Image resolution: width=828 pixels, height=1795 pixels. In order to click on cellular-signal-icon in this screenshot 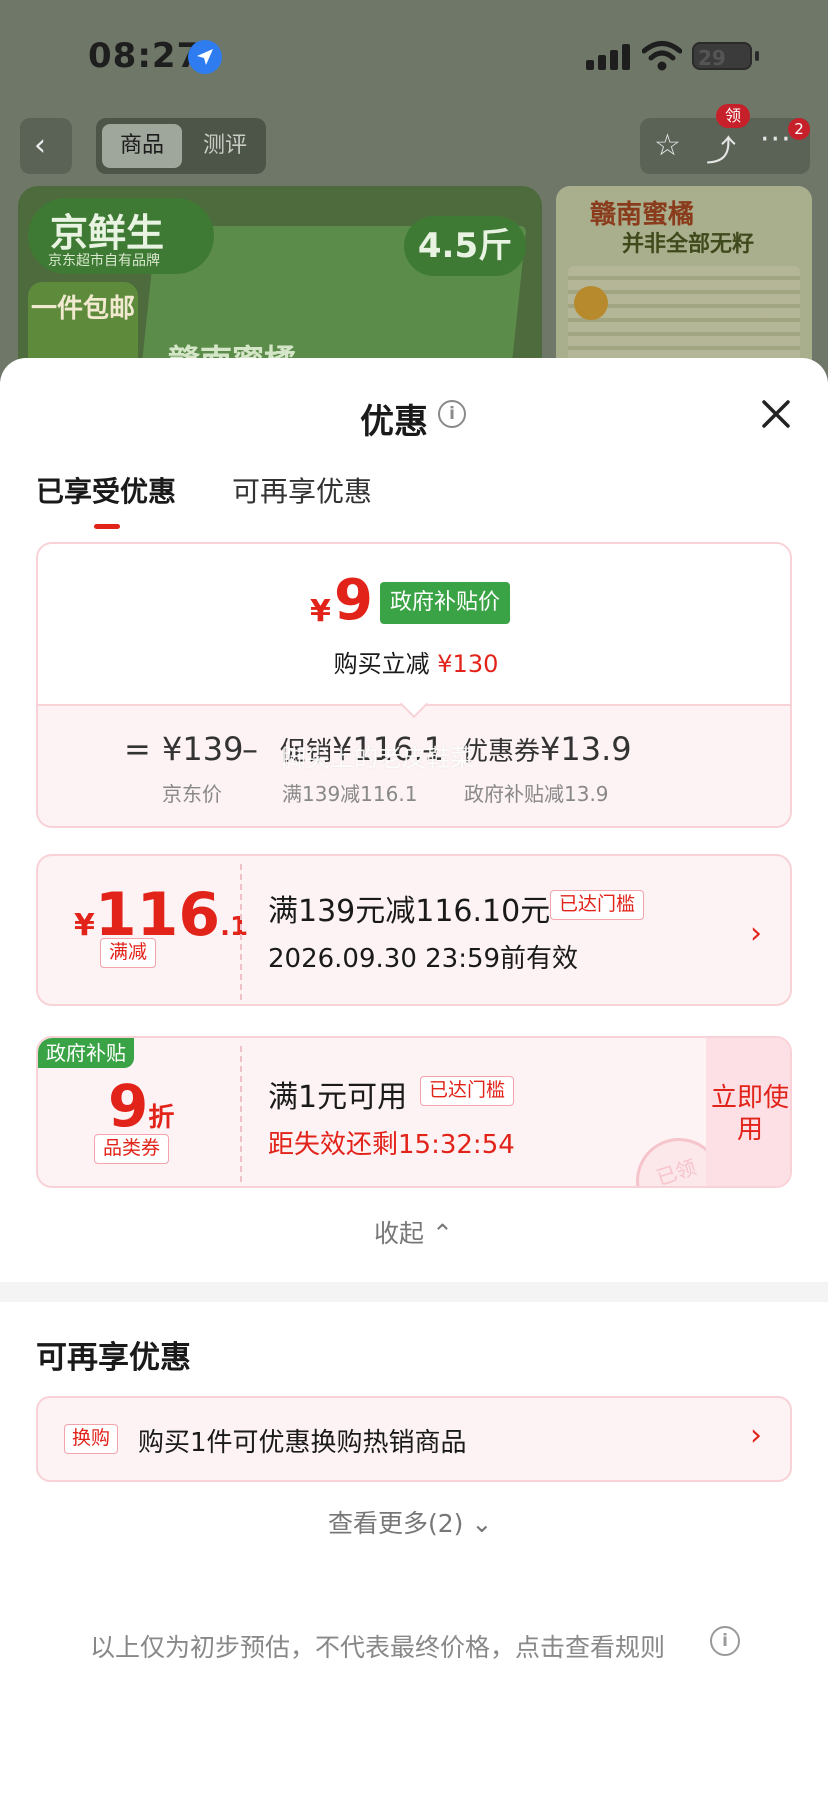, I will do `click(608, 57)`.